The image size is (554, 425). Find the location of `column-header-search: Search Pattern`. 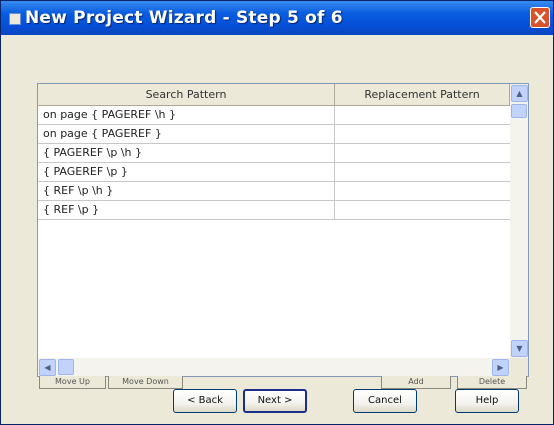

column-header-search: Search Pattern is located at coordinates (186, 95).